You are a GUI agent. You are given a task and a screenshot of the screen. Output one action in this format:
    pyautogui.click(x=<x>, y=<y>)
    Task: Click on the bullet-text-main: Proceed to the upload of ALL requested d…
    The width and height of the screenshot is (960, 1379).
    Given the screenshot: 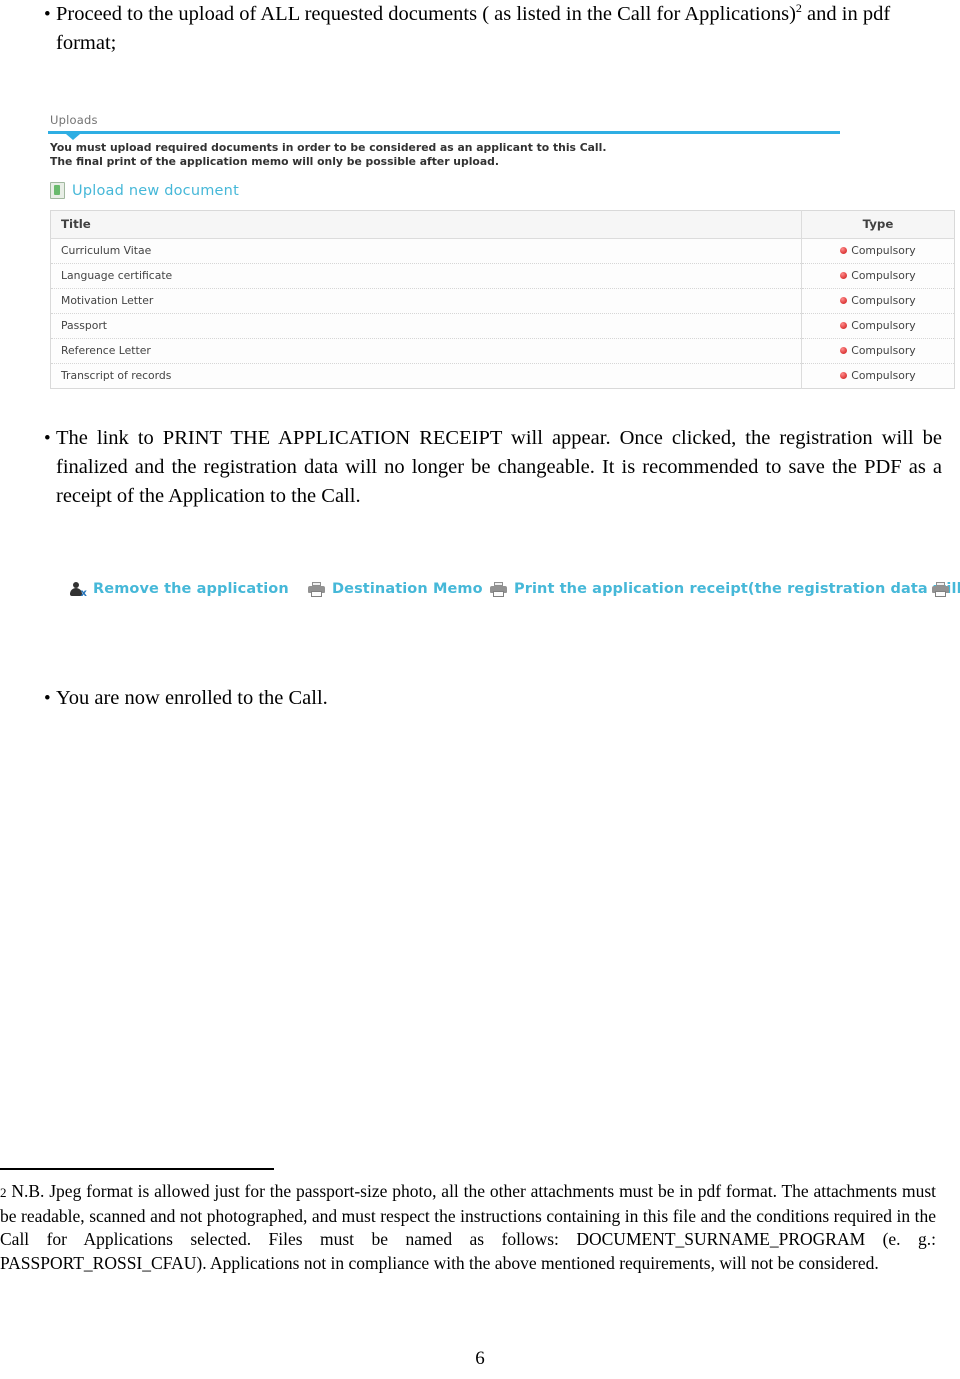 What is the action you would take?
    pyautogui.click(x=426, y=14)
    